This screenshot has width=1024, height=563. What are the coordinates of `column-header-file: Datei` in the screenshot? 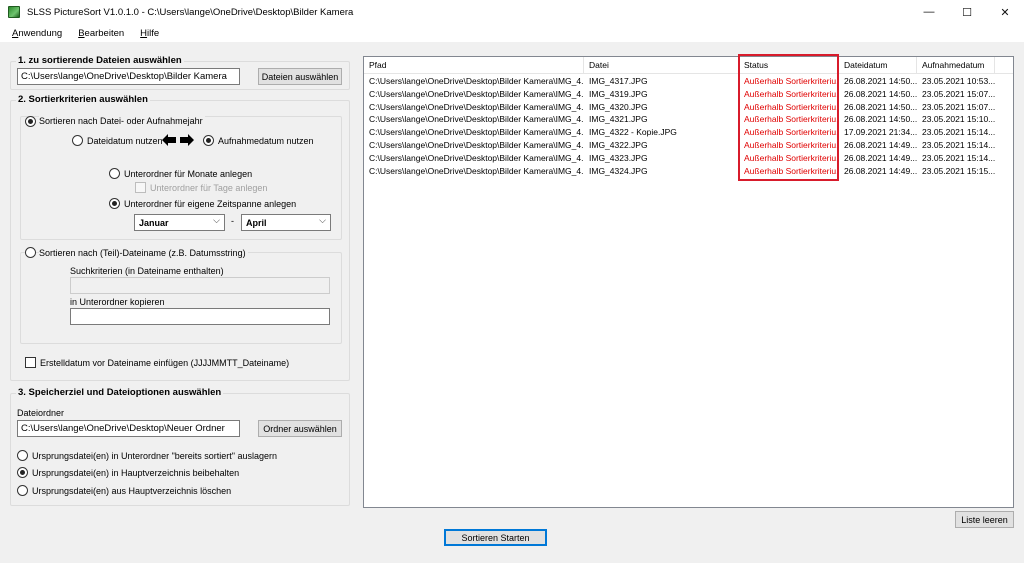 It's located at (661, 65).